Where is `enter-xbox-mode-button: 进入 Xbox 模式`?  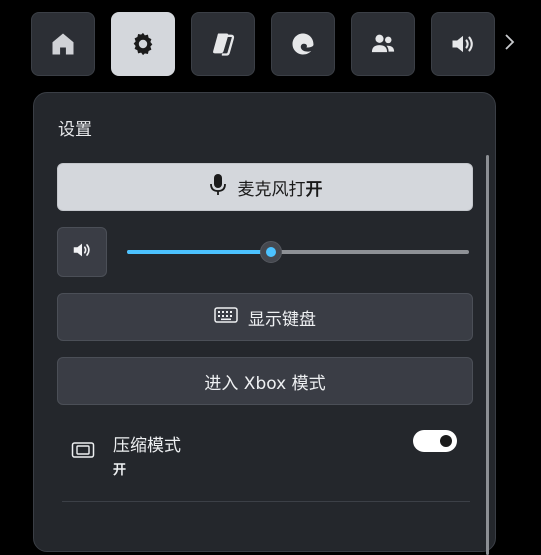
enter-xbox-mode-button: 进入 Xbox 模式 is located at coordinates (265, 381).